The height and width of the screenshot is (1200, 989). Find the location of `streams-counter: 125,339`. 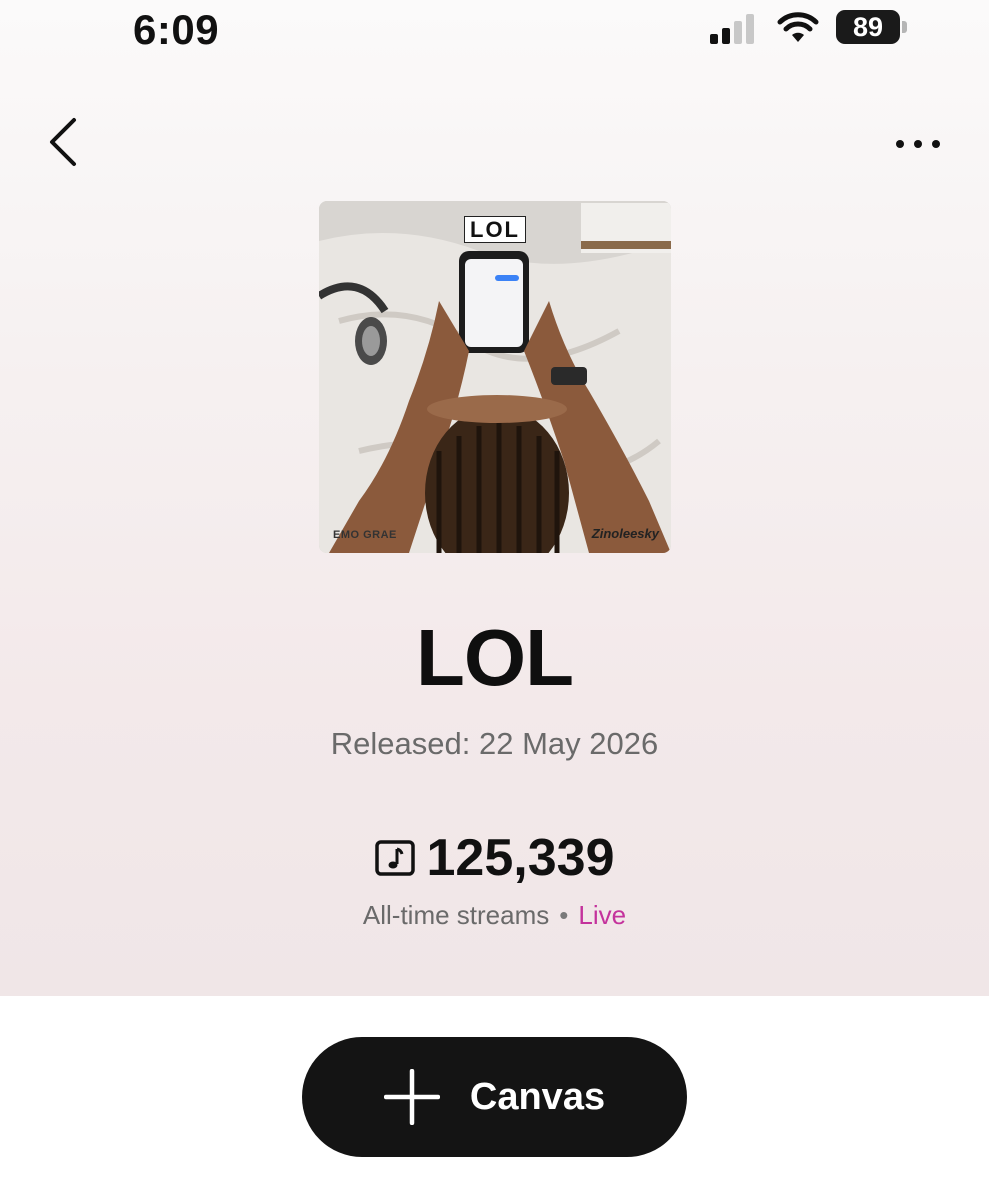

streams-counter: 125,339 is located at coordinates (494, 858).